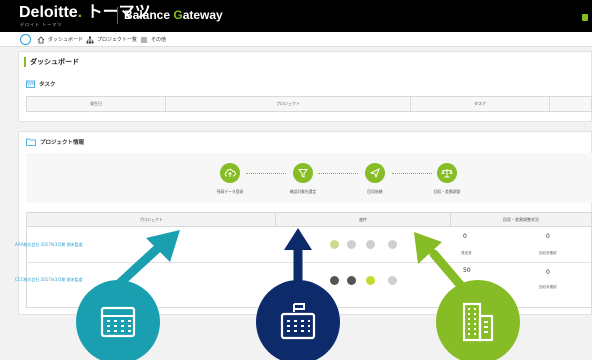 This screenshot has height=360, width=592. Describe the element at coordinates (144, 39) in the screenshot. I see `menu-icon` at that location.